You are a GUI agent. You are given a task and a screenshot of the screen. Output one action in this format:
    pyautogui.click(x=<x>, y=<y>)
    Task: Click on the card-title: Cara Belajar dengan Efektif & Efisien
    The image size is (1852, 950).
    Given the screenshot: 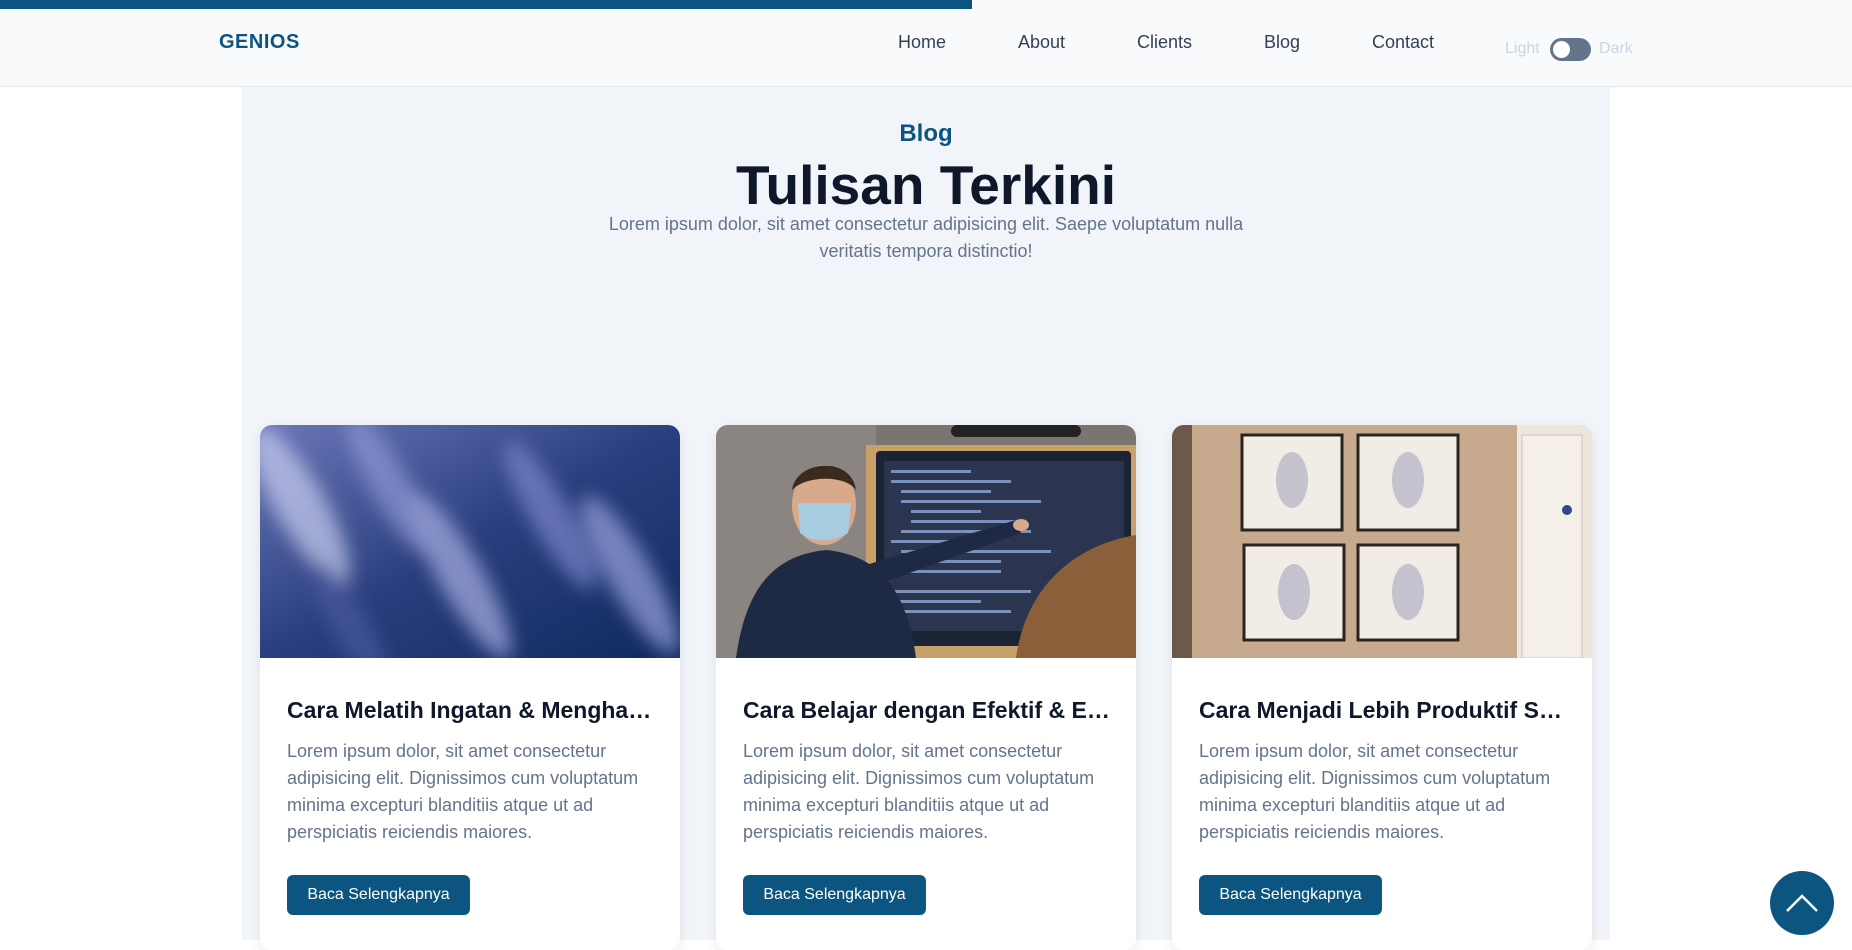 What is the action you would take?
    pyautogui.click(x=928, y=710)
    